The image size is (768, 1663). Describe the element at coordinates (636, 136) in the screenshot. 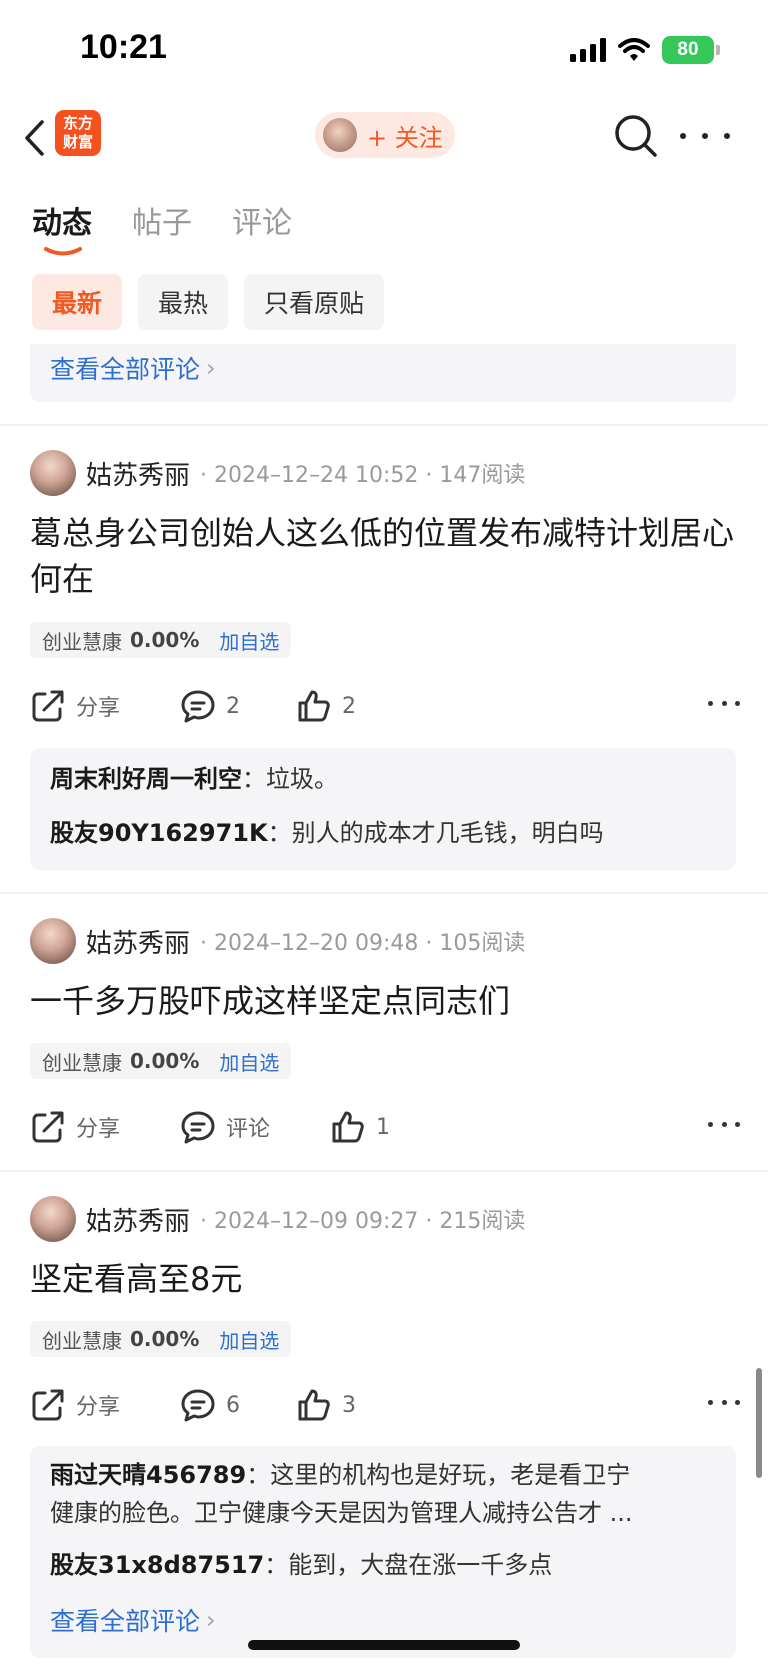

I see `search-button` at that location.